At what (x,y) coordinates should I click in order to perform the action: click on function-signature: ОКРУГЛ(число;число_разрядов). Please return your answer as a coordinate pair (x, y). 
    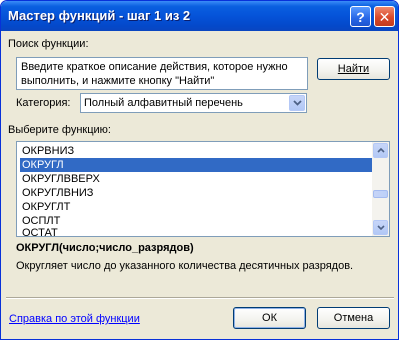
    Looking at the image, I should click on (105, 248).